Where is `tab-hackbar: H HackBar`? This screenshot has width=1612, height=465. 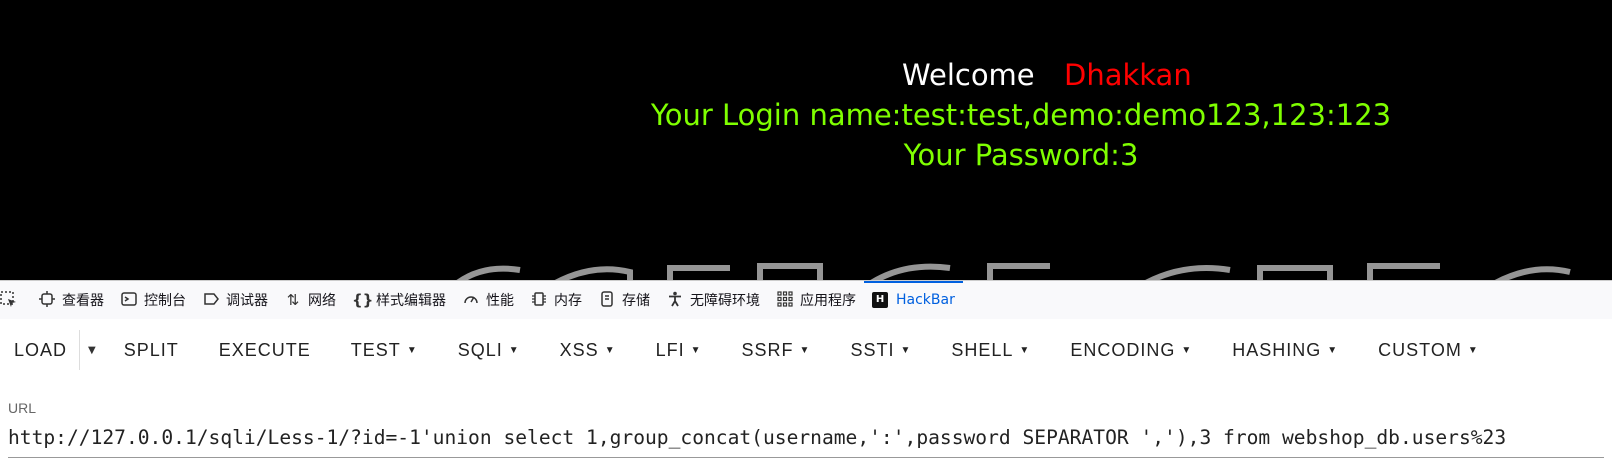 tab-hackbar: H HackBar is located at coordinates (913, 300).